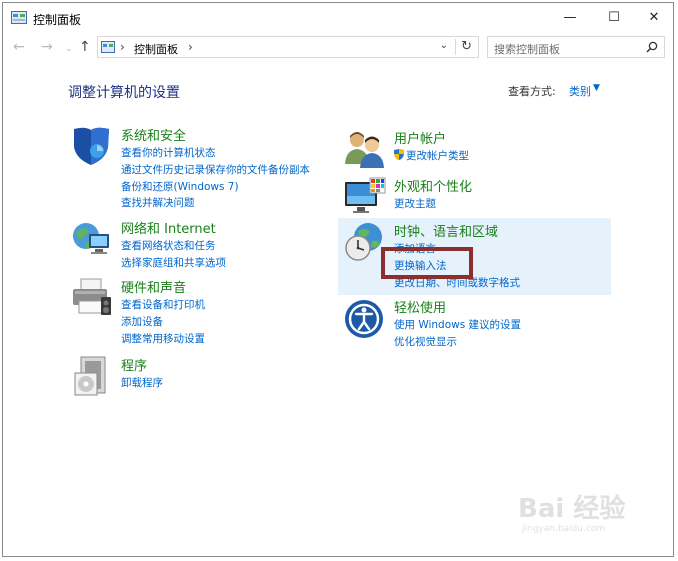 This screenshot has height=561, width=678. I want to click on programs-box-icon, so click(92, 376).